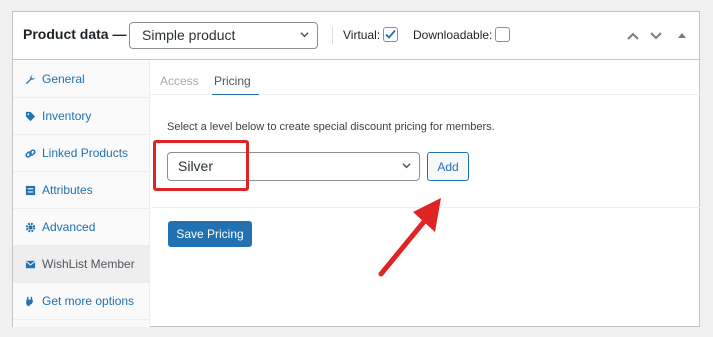 The height and width of the screenshot is (337, 713). I want to click on gear-icon, so click(30, 227).